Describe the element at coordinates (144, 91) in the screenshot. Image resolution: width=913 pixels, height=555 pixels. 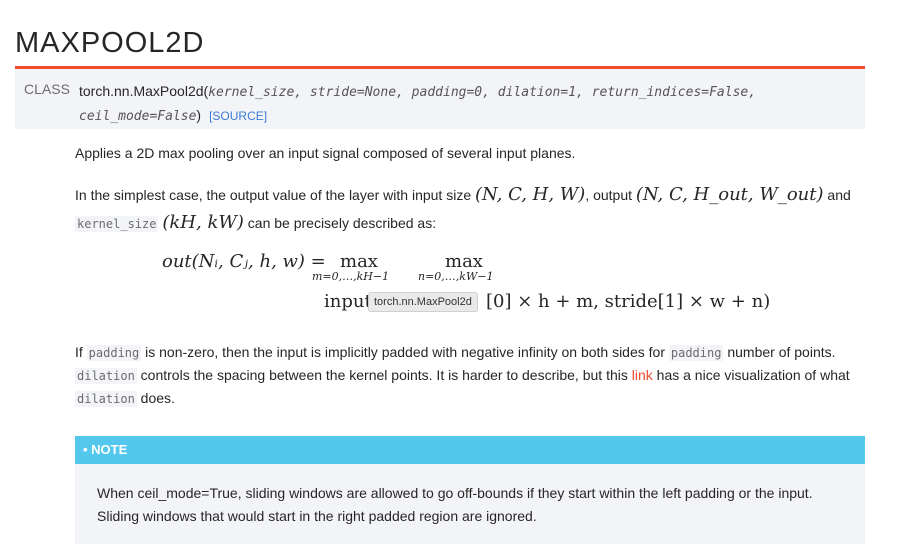
I see `class-name: torch.nn.MaxPool2d(` at that location.